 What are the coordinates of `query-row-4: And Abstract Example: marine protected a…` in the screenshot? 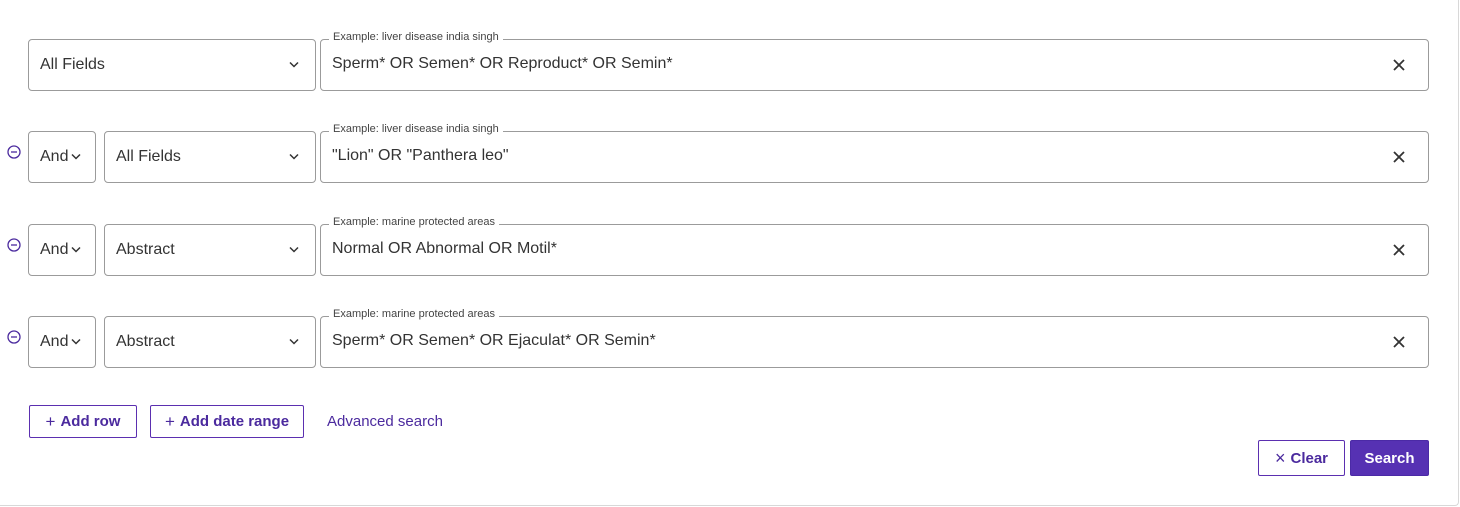 It's located at (730, 338).